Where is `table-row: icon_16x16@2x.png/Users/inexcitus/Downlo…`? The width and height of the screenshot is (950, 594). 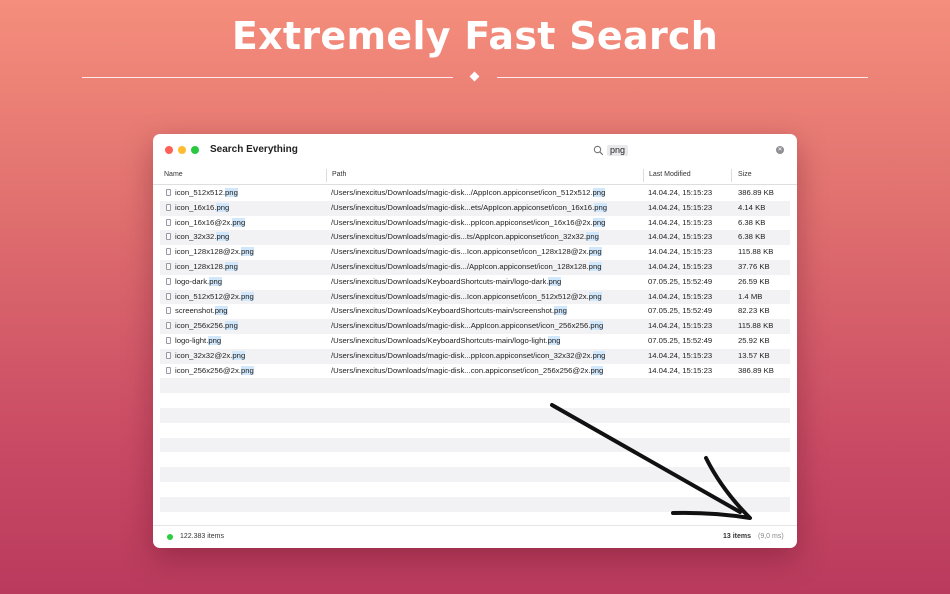
table-row: icon_16x16@2x.png/Users/inexcitus/Downlo… is located at coordinates (475, 223).